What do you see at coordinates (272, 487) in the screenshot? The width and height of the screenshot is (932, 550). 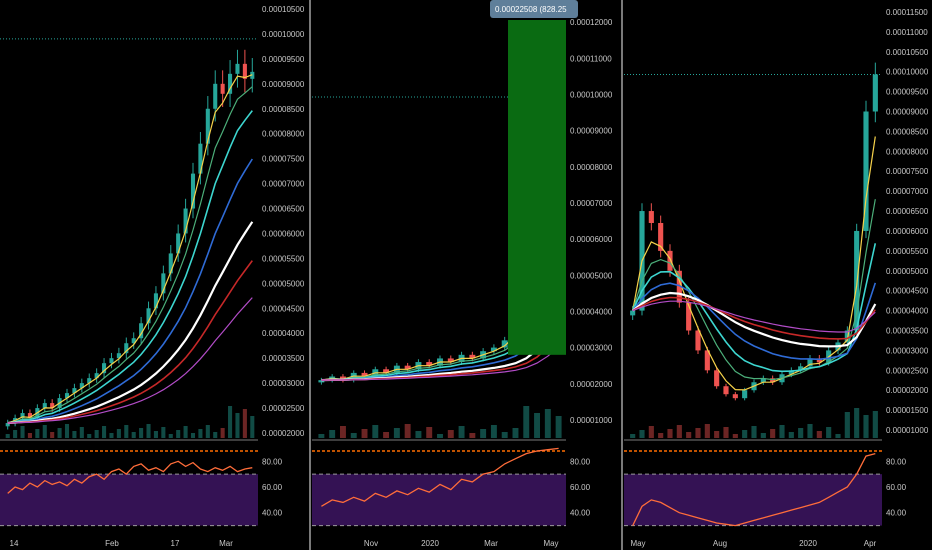 I see `rsi-tick-label: 60.00` at bounding box center [272, 487].